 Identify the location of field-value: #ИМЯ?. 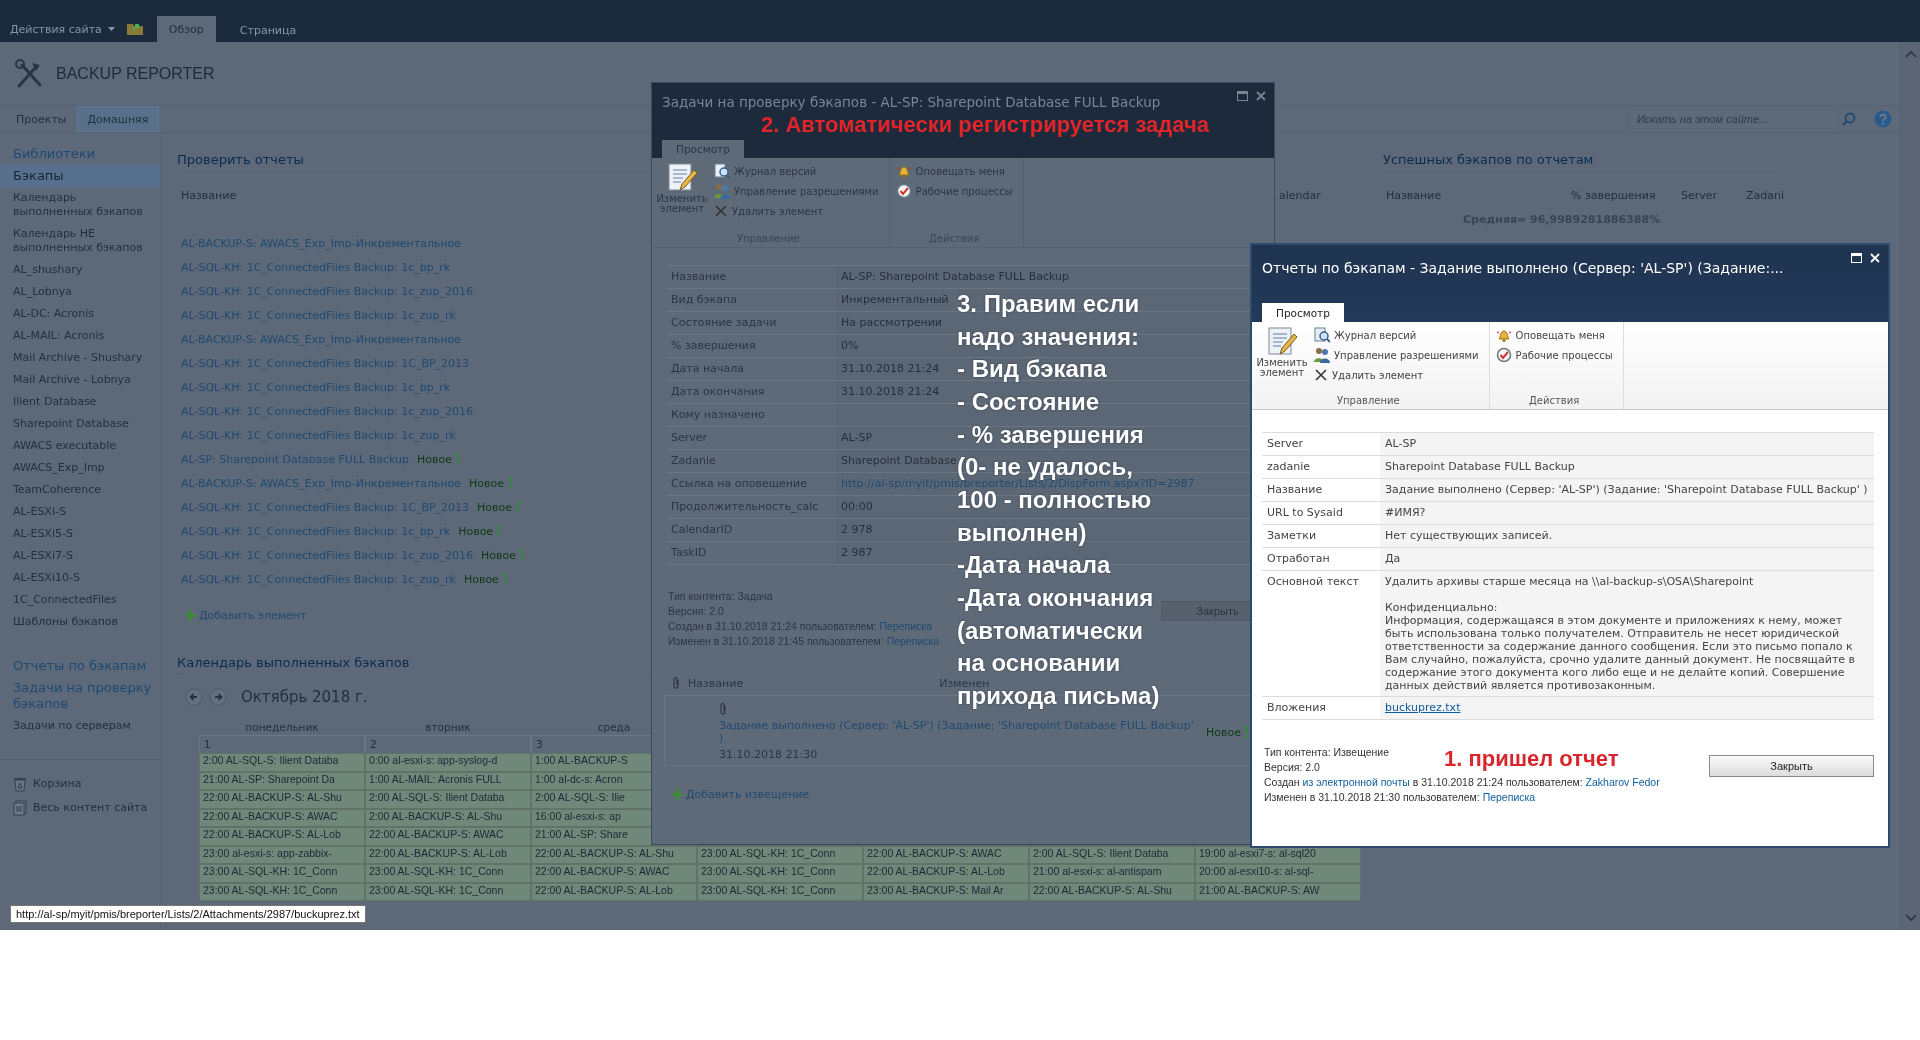
(1627, 513).